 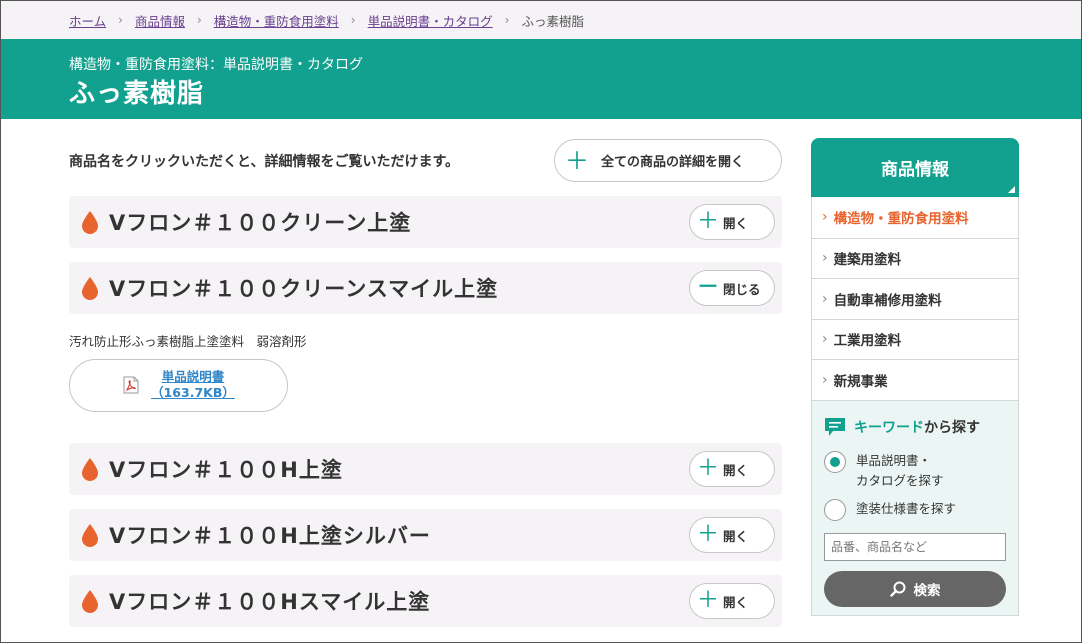 I want to click on breadcrumb-home: ホーム, so click(x=87, y=20).